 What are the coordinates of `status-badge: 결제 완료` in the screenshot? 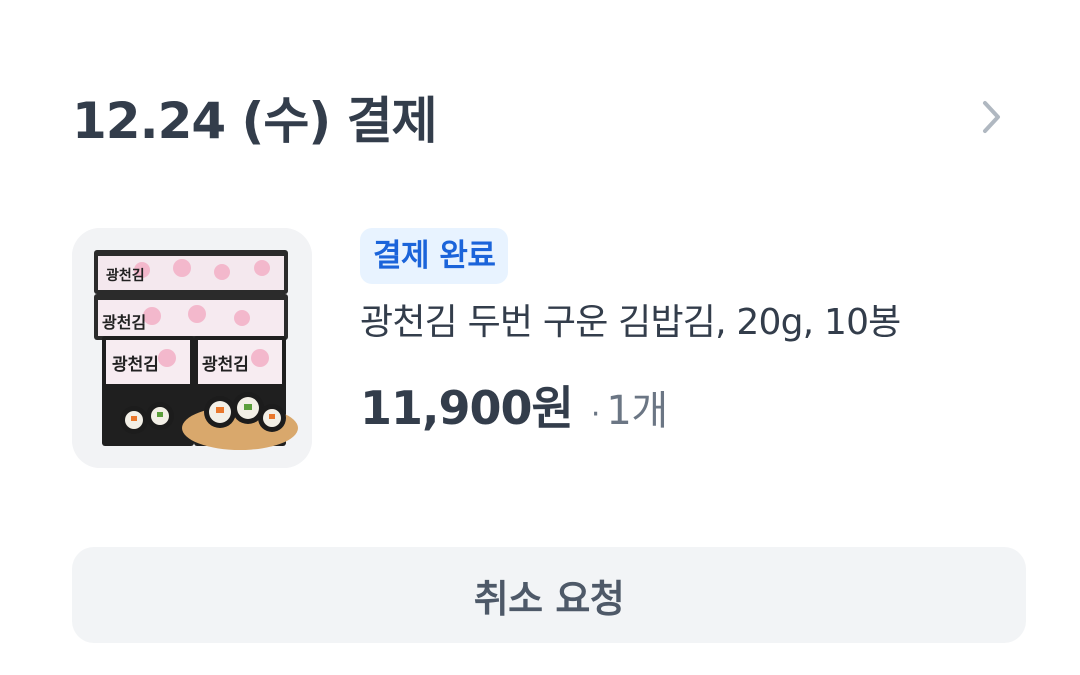 It's located at (434, 256).